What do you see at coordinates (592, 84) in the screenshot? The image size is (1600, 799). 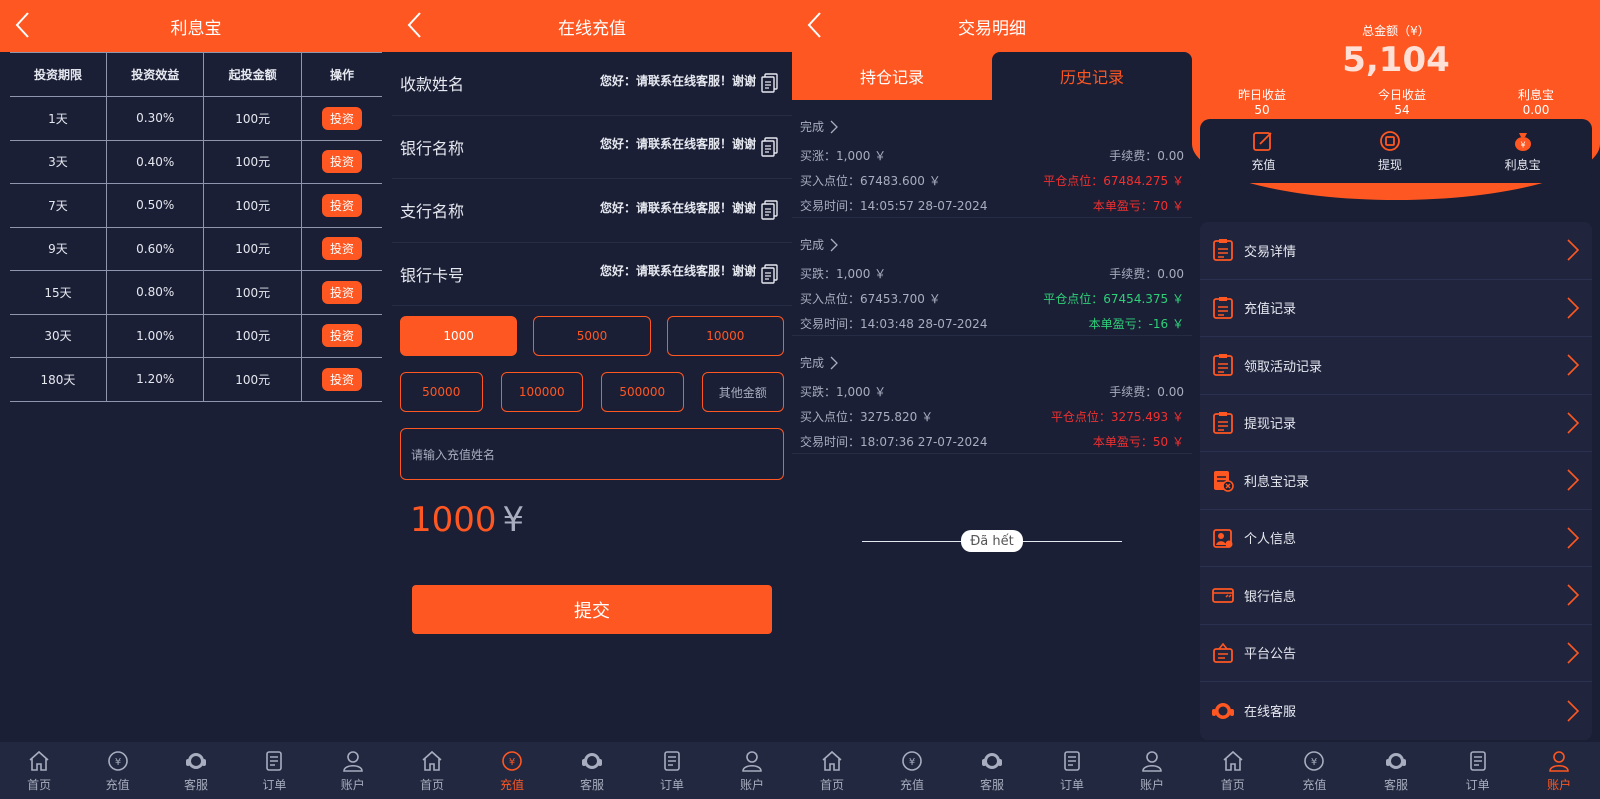 I see `payee-name-row: 收款姓名 您好：请联系在线客服！谢谢` at bounding box center [592, 84].